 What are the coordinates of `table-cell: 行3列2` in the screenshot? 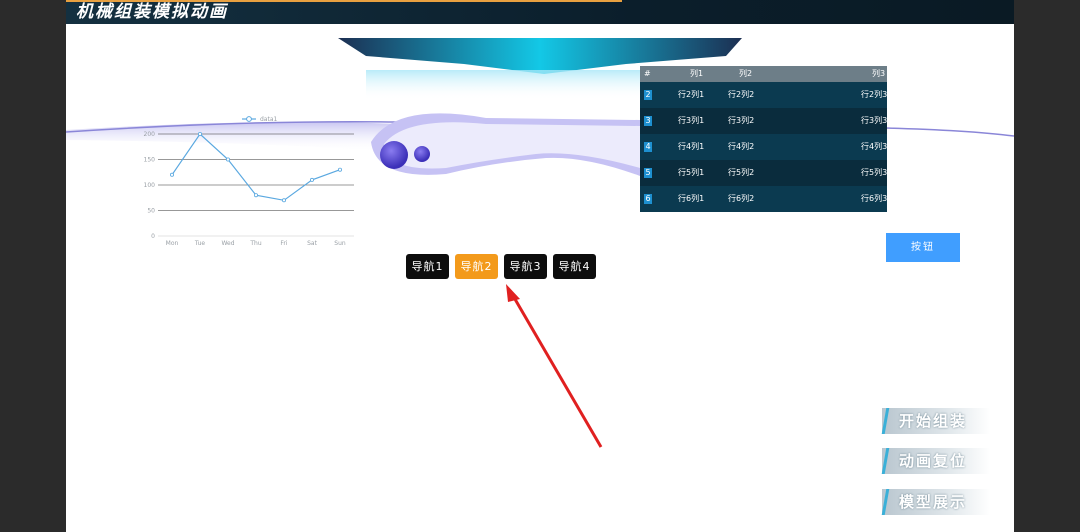 It's located at (741, 120).